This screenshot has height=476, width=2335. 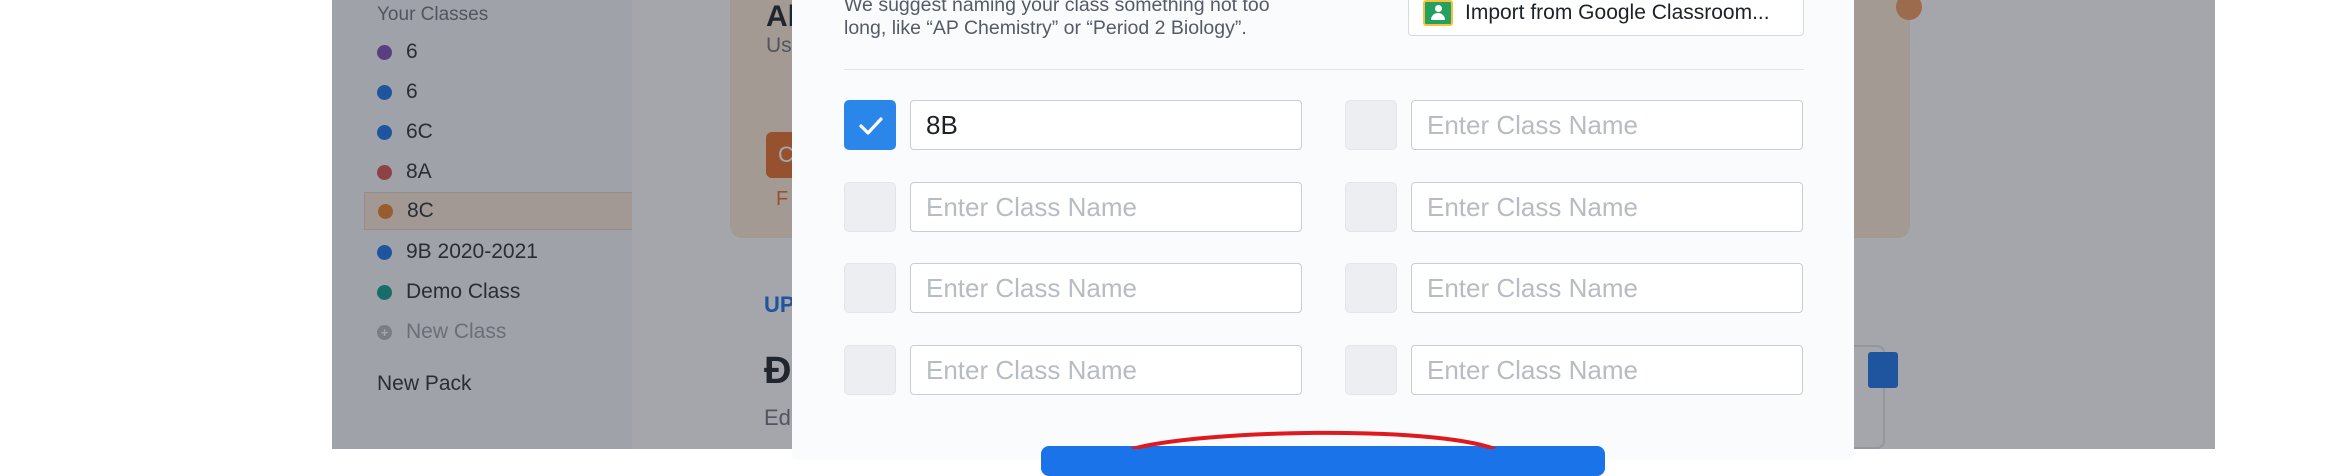 What do you see at coordinates (1323, 461) in the screenshot?
I see `create-classes-button` at bounding box center [1323, 461].